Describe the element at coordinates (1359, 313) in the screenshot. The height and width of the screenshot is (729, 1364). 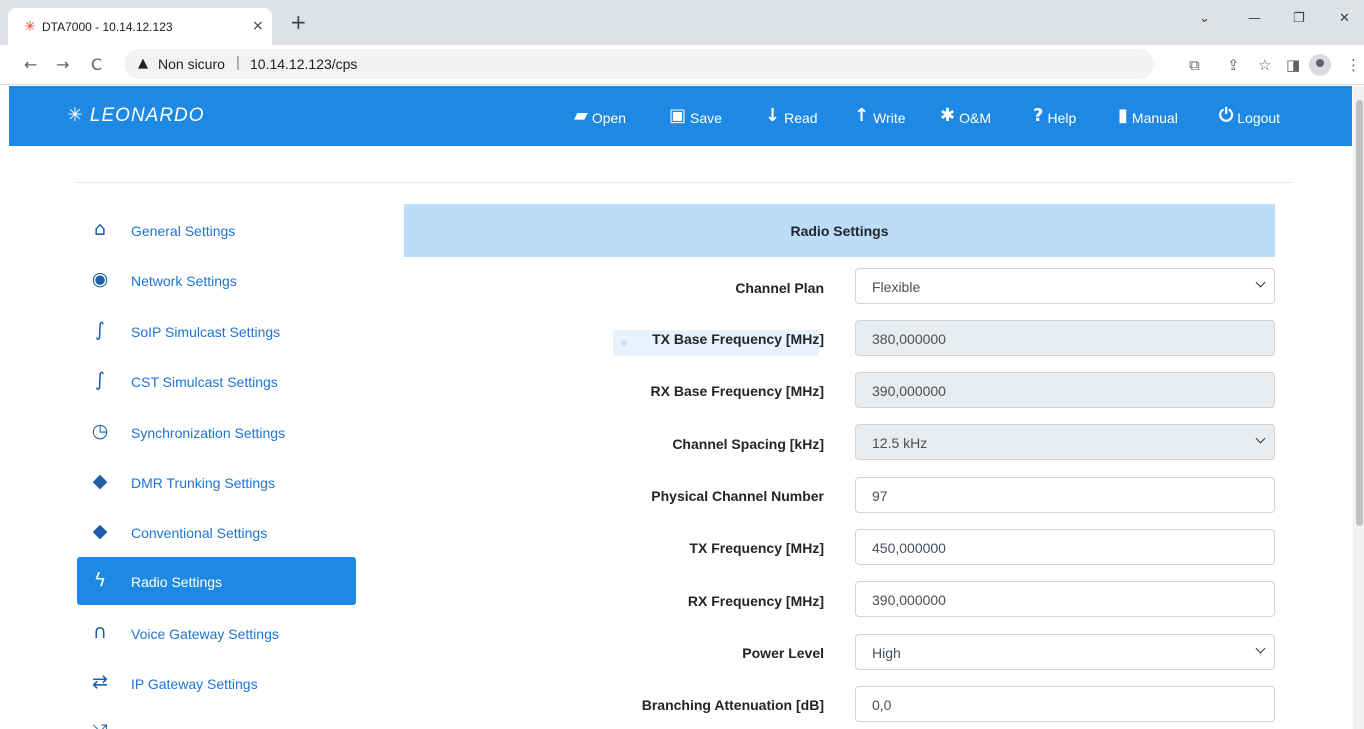
I see `scrollbar-thumb` at that location.